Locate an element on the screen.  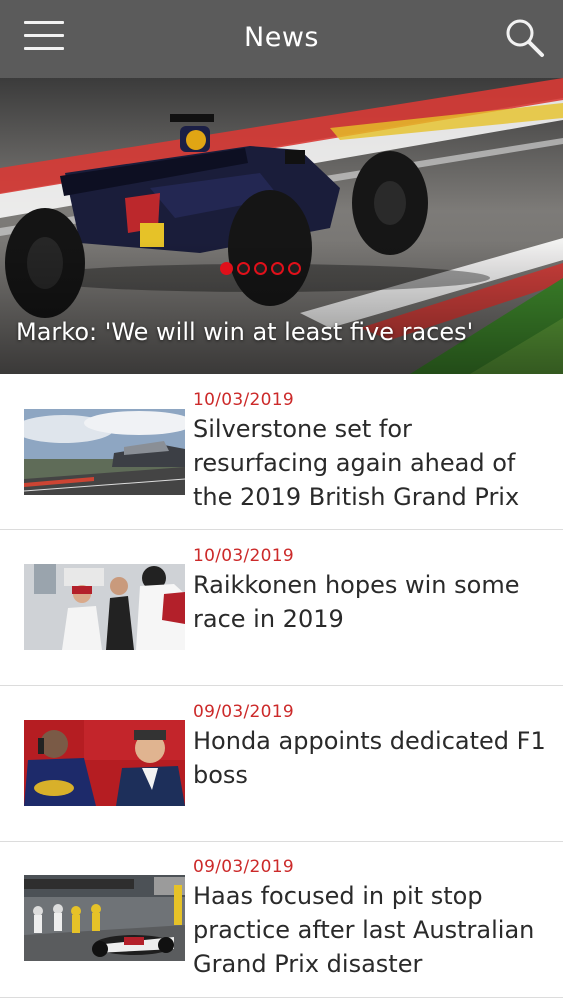
carousel-indicator is located at coordinates (262, 269).